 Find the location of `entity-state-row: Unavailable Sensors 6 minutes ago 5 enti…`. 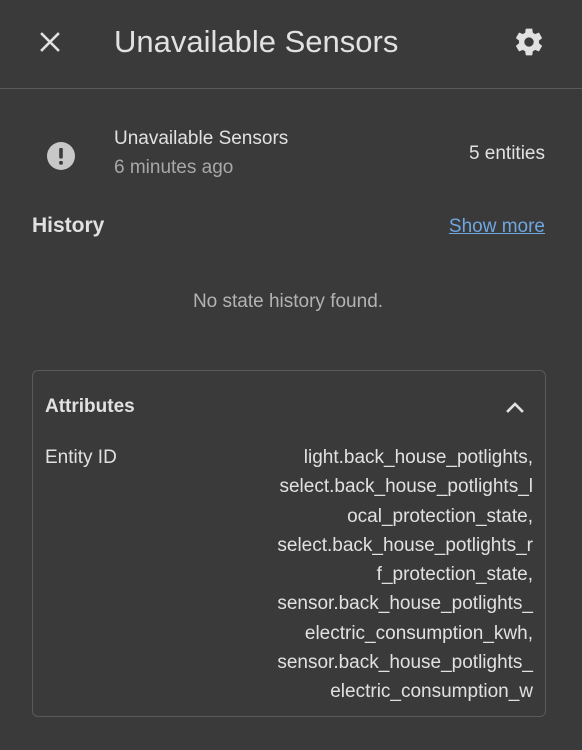

entity-state-row: Unavailable Sensors 6 minutes ago 5 enti… is located at coordinates (291, 153).